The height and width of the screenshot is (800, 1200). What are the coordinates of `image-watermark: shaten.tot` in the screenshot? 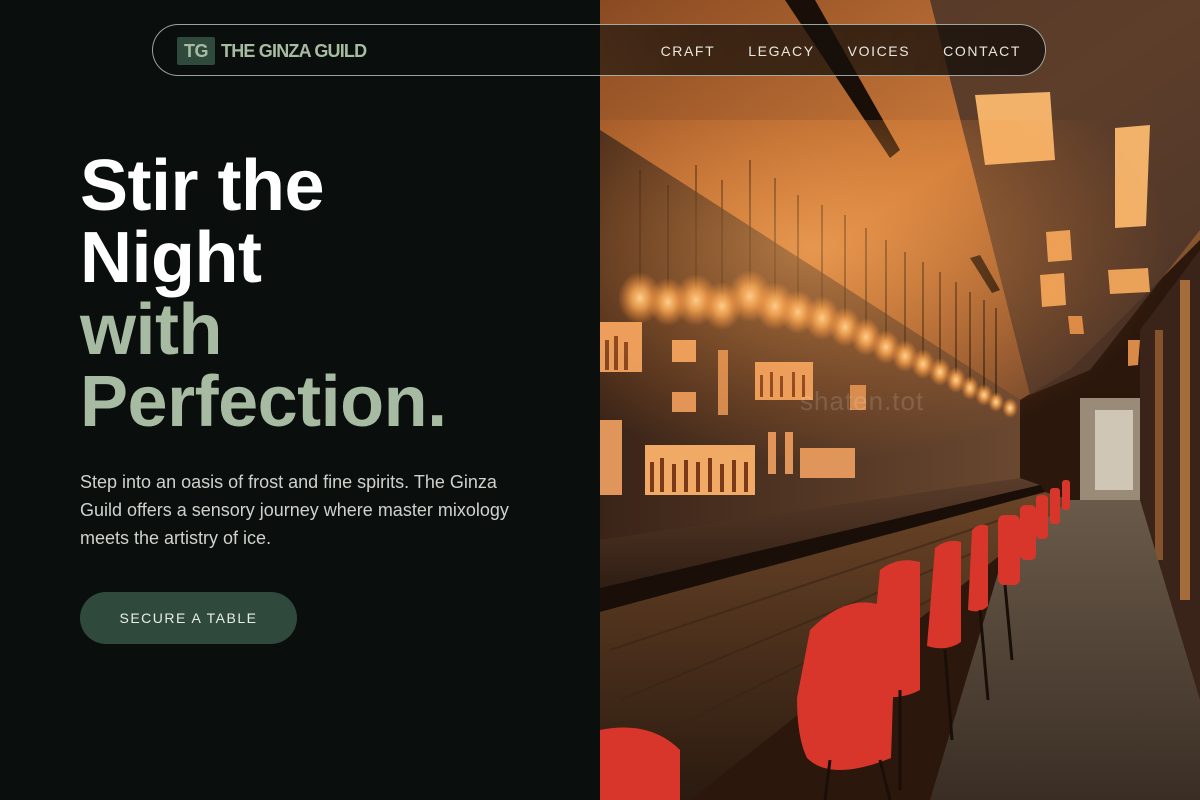 It's located at (862, 401).